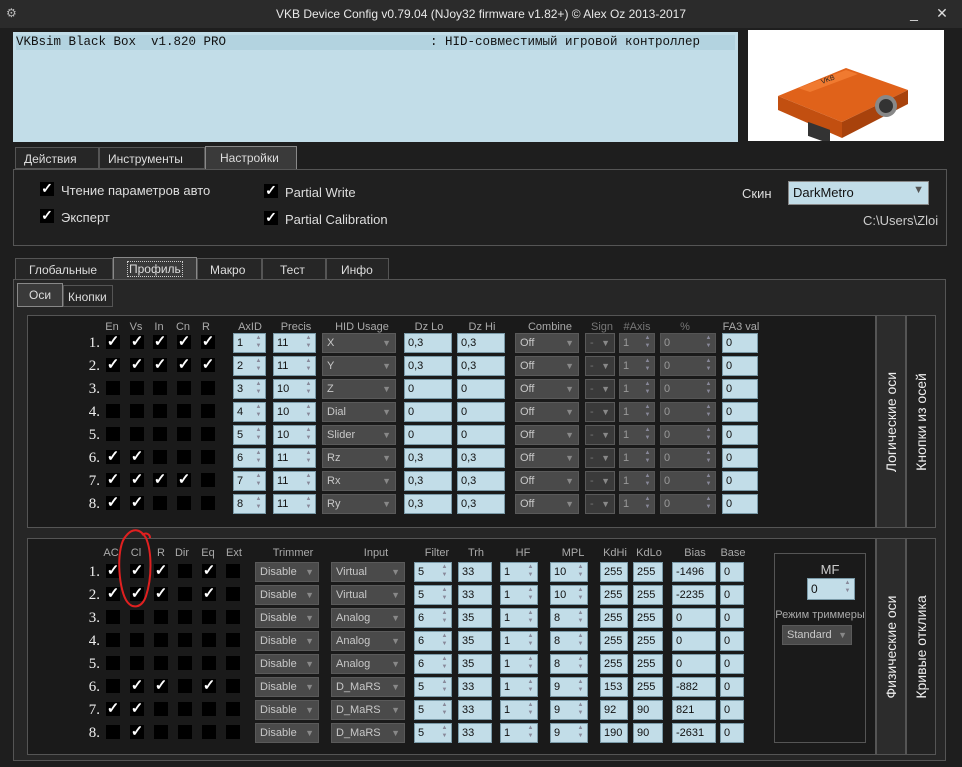 The width and height of the screenshot is (962, 767). What do you see at coordinates (249, 458) in the screenshot?
I see `axid-stepper: 6 ▲ ▼` at bounding box center [249, 458].